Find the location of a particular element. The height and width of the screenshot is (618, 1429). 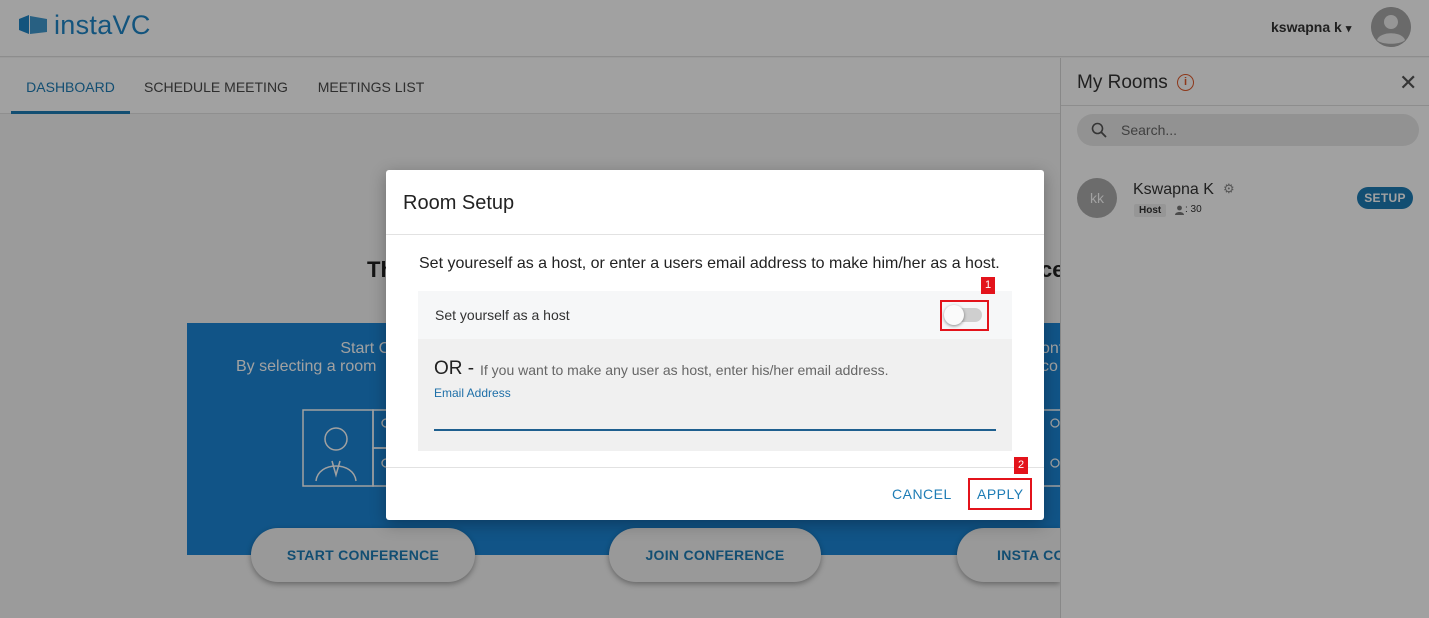

email-label: Email Address is located at coordinates (472, 393).